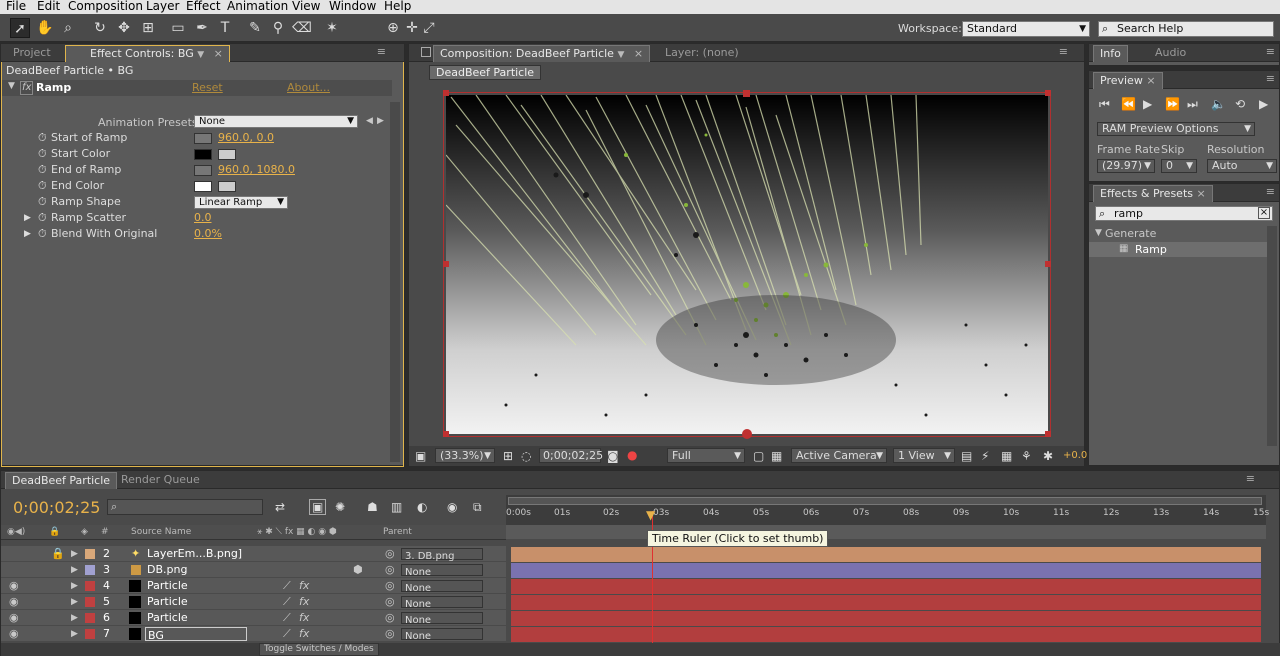 Image resolution: width=1280 pixels, height=656 pixels. Describe the element at coordinates (61, 480) in the screenshot. I see `tab-timeline-comp: DeadBeef Particle` at that location.